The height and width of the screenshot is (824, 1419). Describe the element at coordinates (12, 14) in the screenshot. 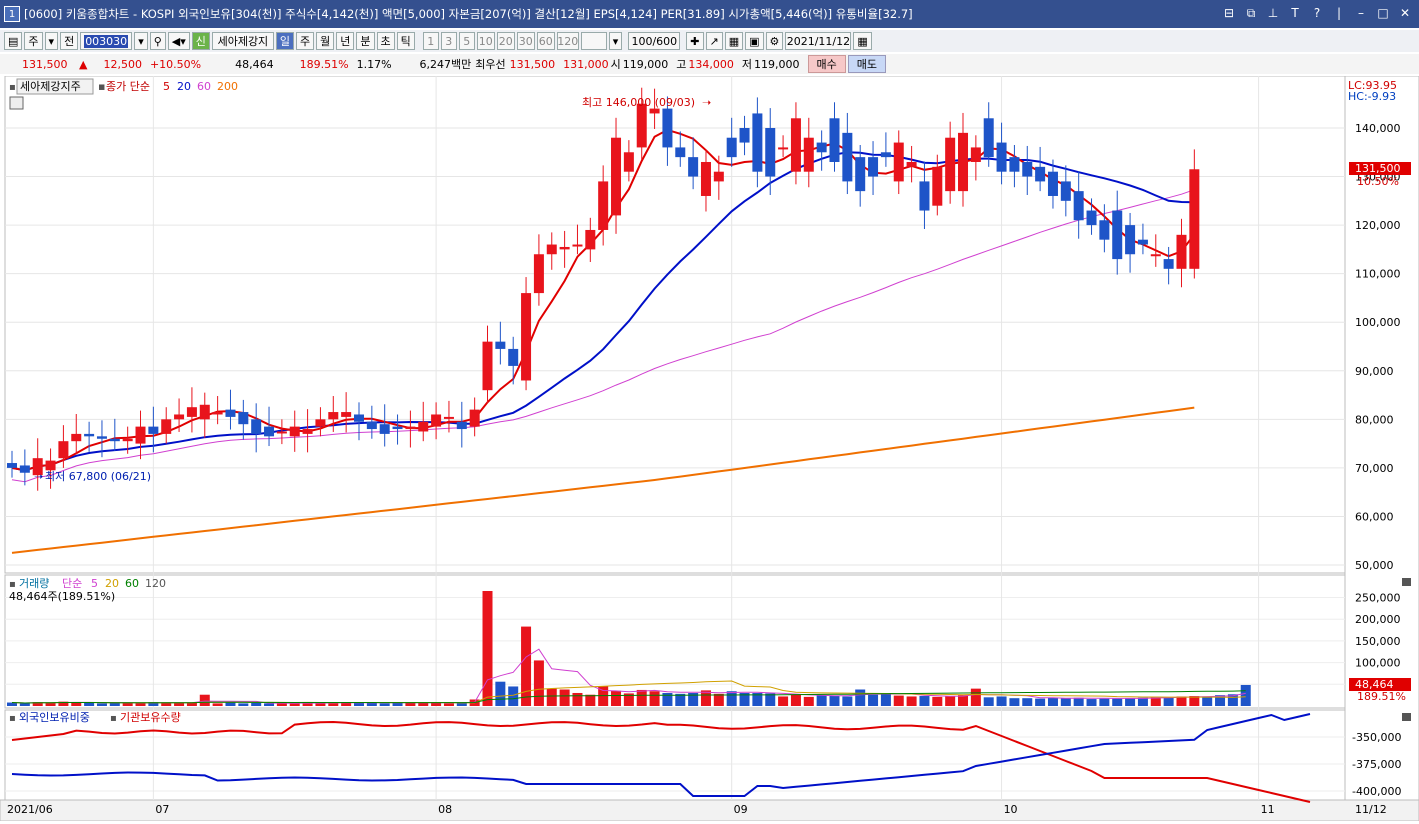

I see `window-number-icon: 1` at that location.